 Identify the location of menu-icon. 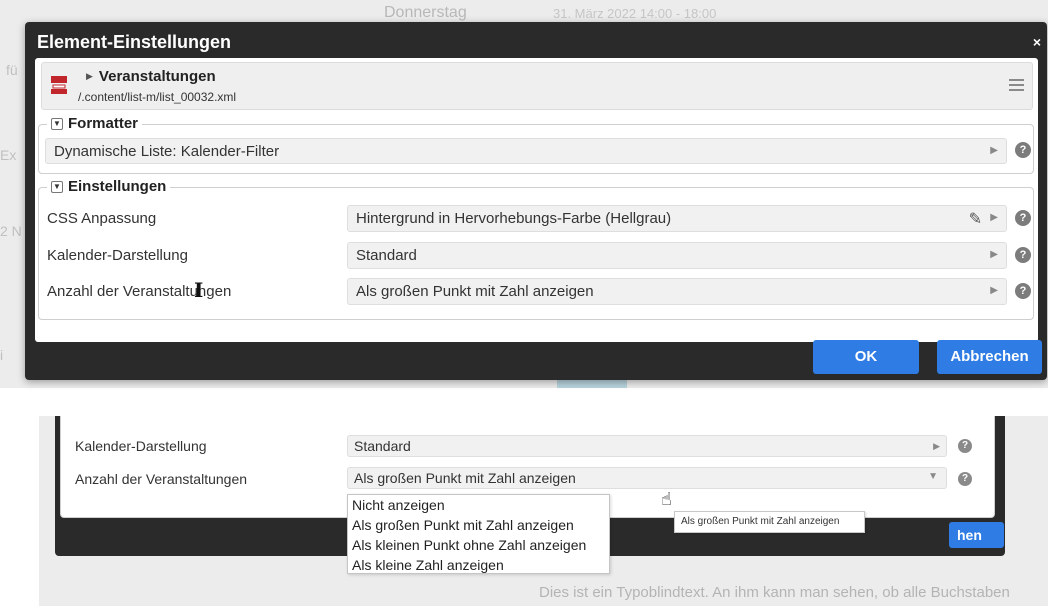
(1016, 85).